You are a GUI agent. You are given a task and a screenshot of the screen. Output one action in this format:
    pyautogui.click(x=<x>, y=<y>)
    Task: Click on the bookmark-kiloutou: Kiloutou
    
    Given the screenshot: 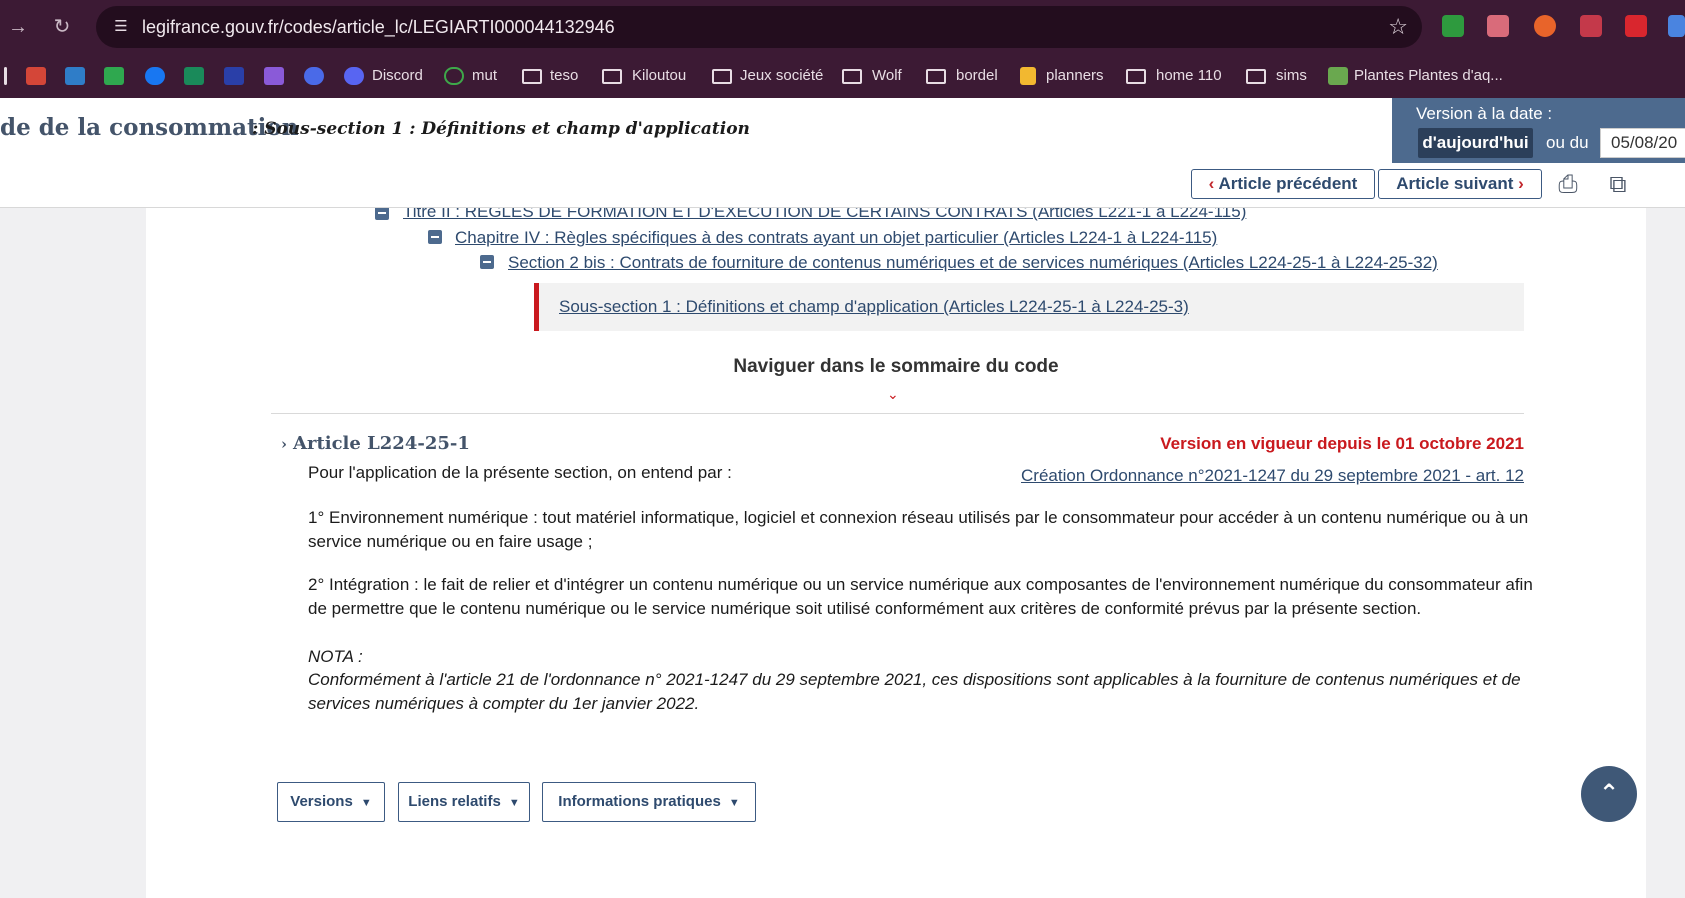 What is the action you would take?
    pyautogui.click(x=659, y=76)
    